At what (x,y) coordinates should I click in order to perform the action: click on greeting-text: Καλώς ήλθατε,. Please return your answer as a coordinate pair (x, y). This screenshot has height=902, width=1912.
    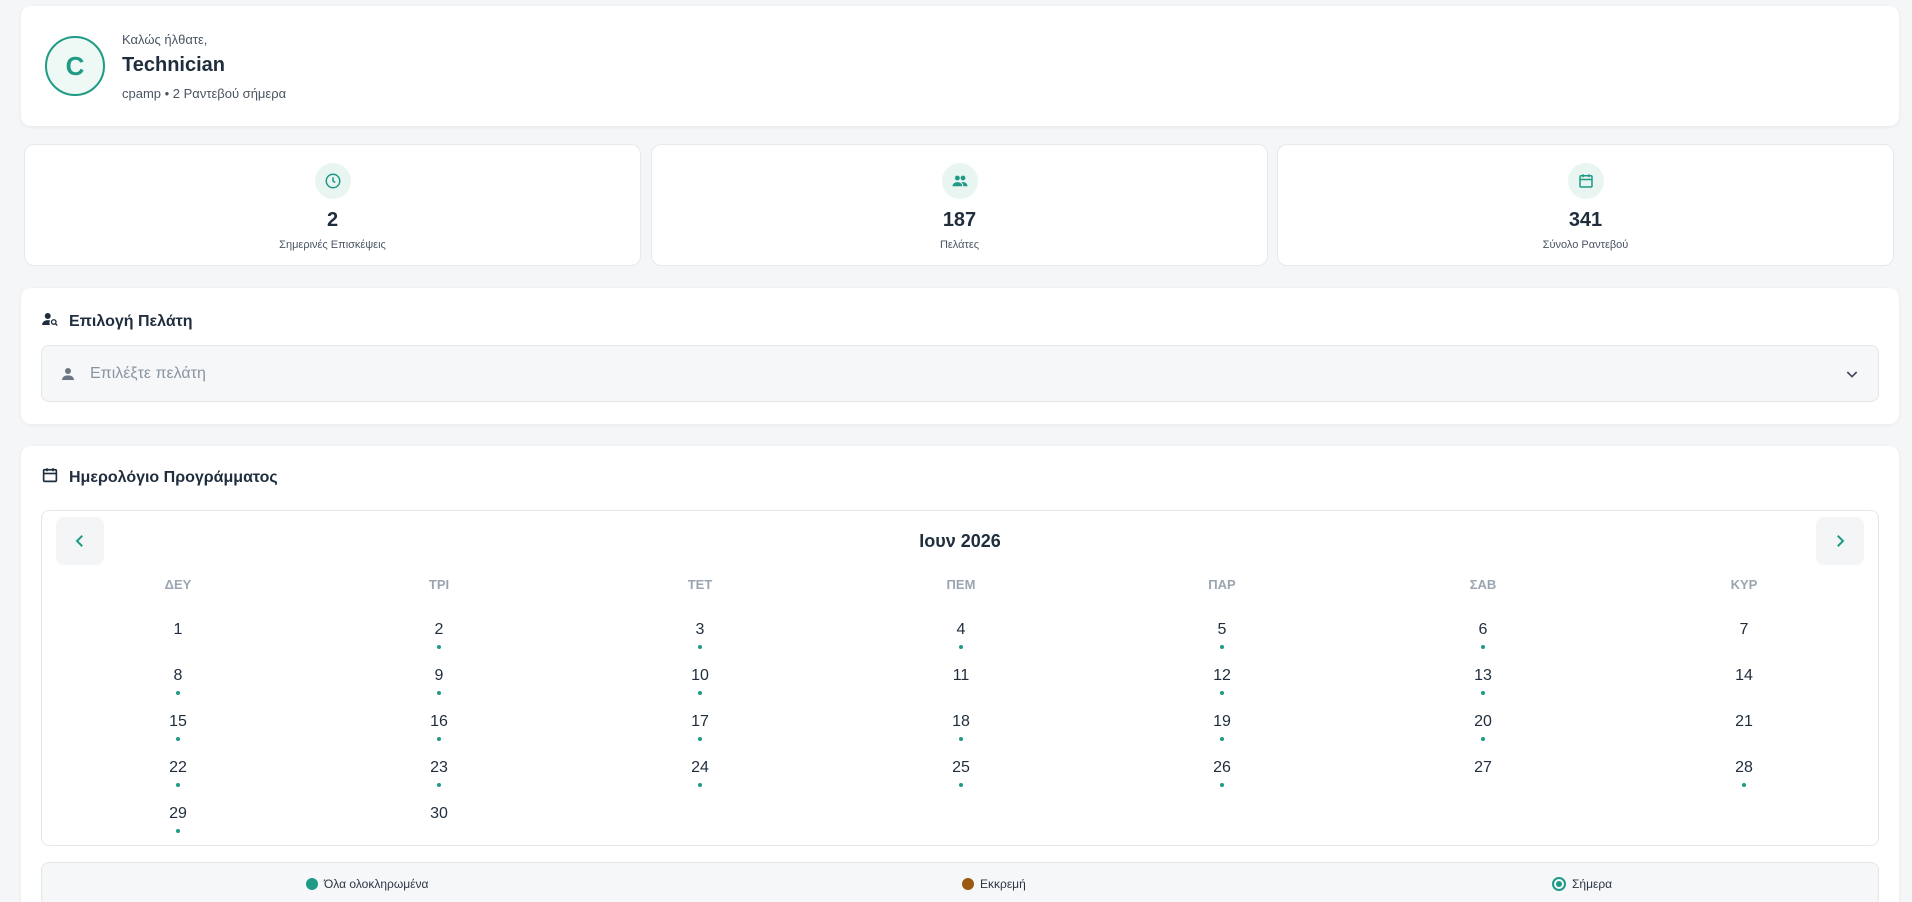
    Looking at the image, I should click on (165, 39).